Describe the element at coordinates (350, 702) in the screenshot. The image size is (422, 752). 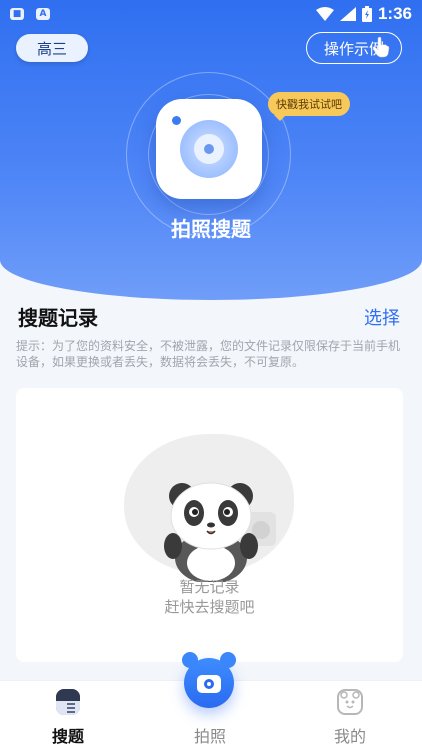
I see `bear-face-icon` at that location.